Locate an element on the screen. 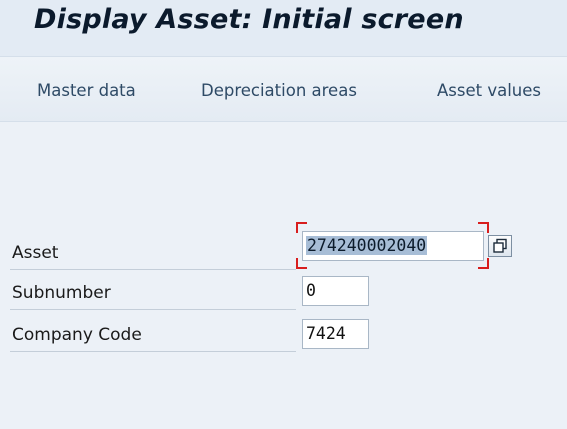 This screenshot has width=567, height=429. company-code-label-divider is located at coordinates (153, 351).